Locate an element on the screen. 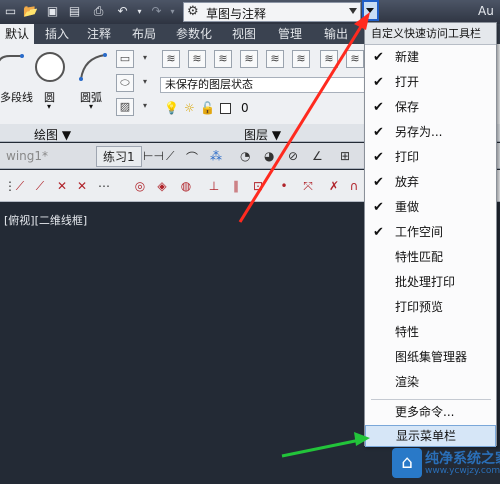 Image resolution: width=500 pixels, height=484 pixels. layer-panel-title: 图层 ▼ is located at coordinates (262, 134).